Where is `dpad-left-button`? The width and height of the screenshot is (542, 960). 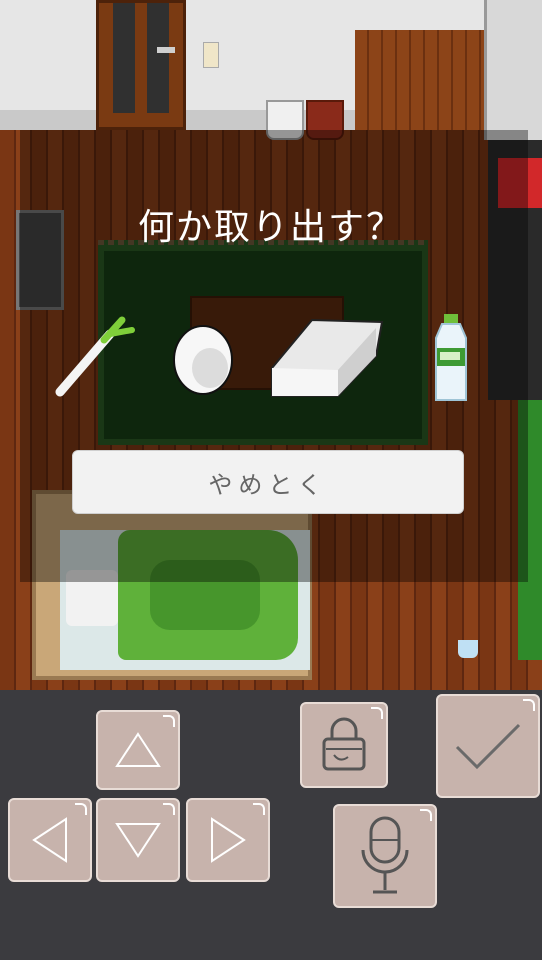
dpad-left-button is located at coordinates (50, 840).